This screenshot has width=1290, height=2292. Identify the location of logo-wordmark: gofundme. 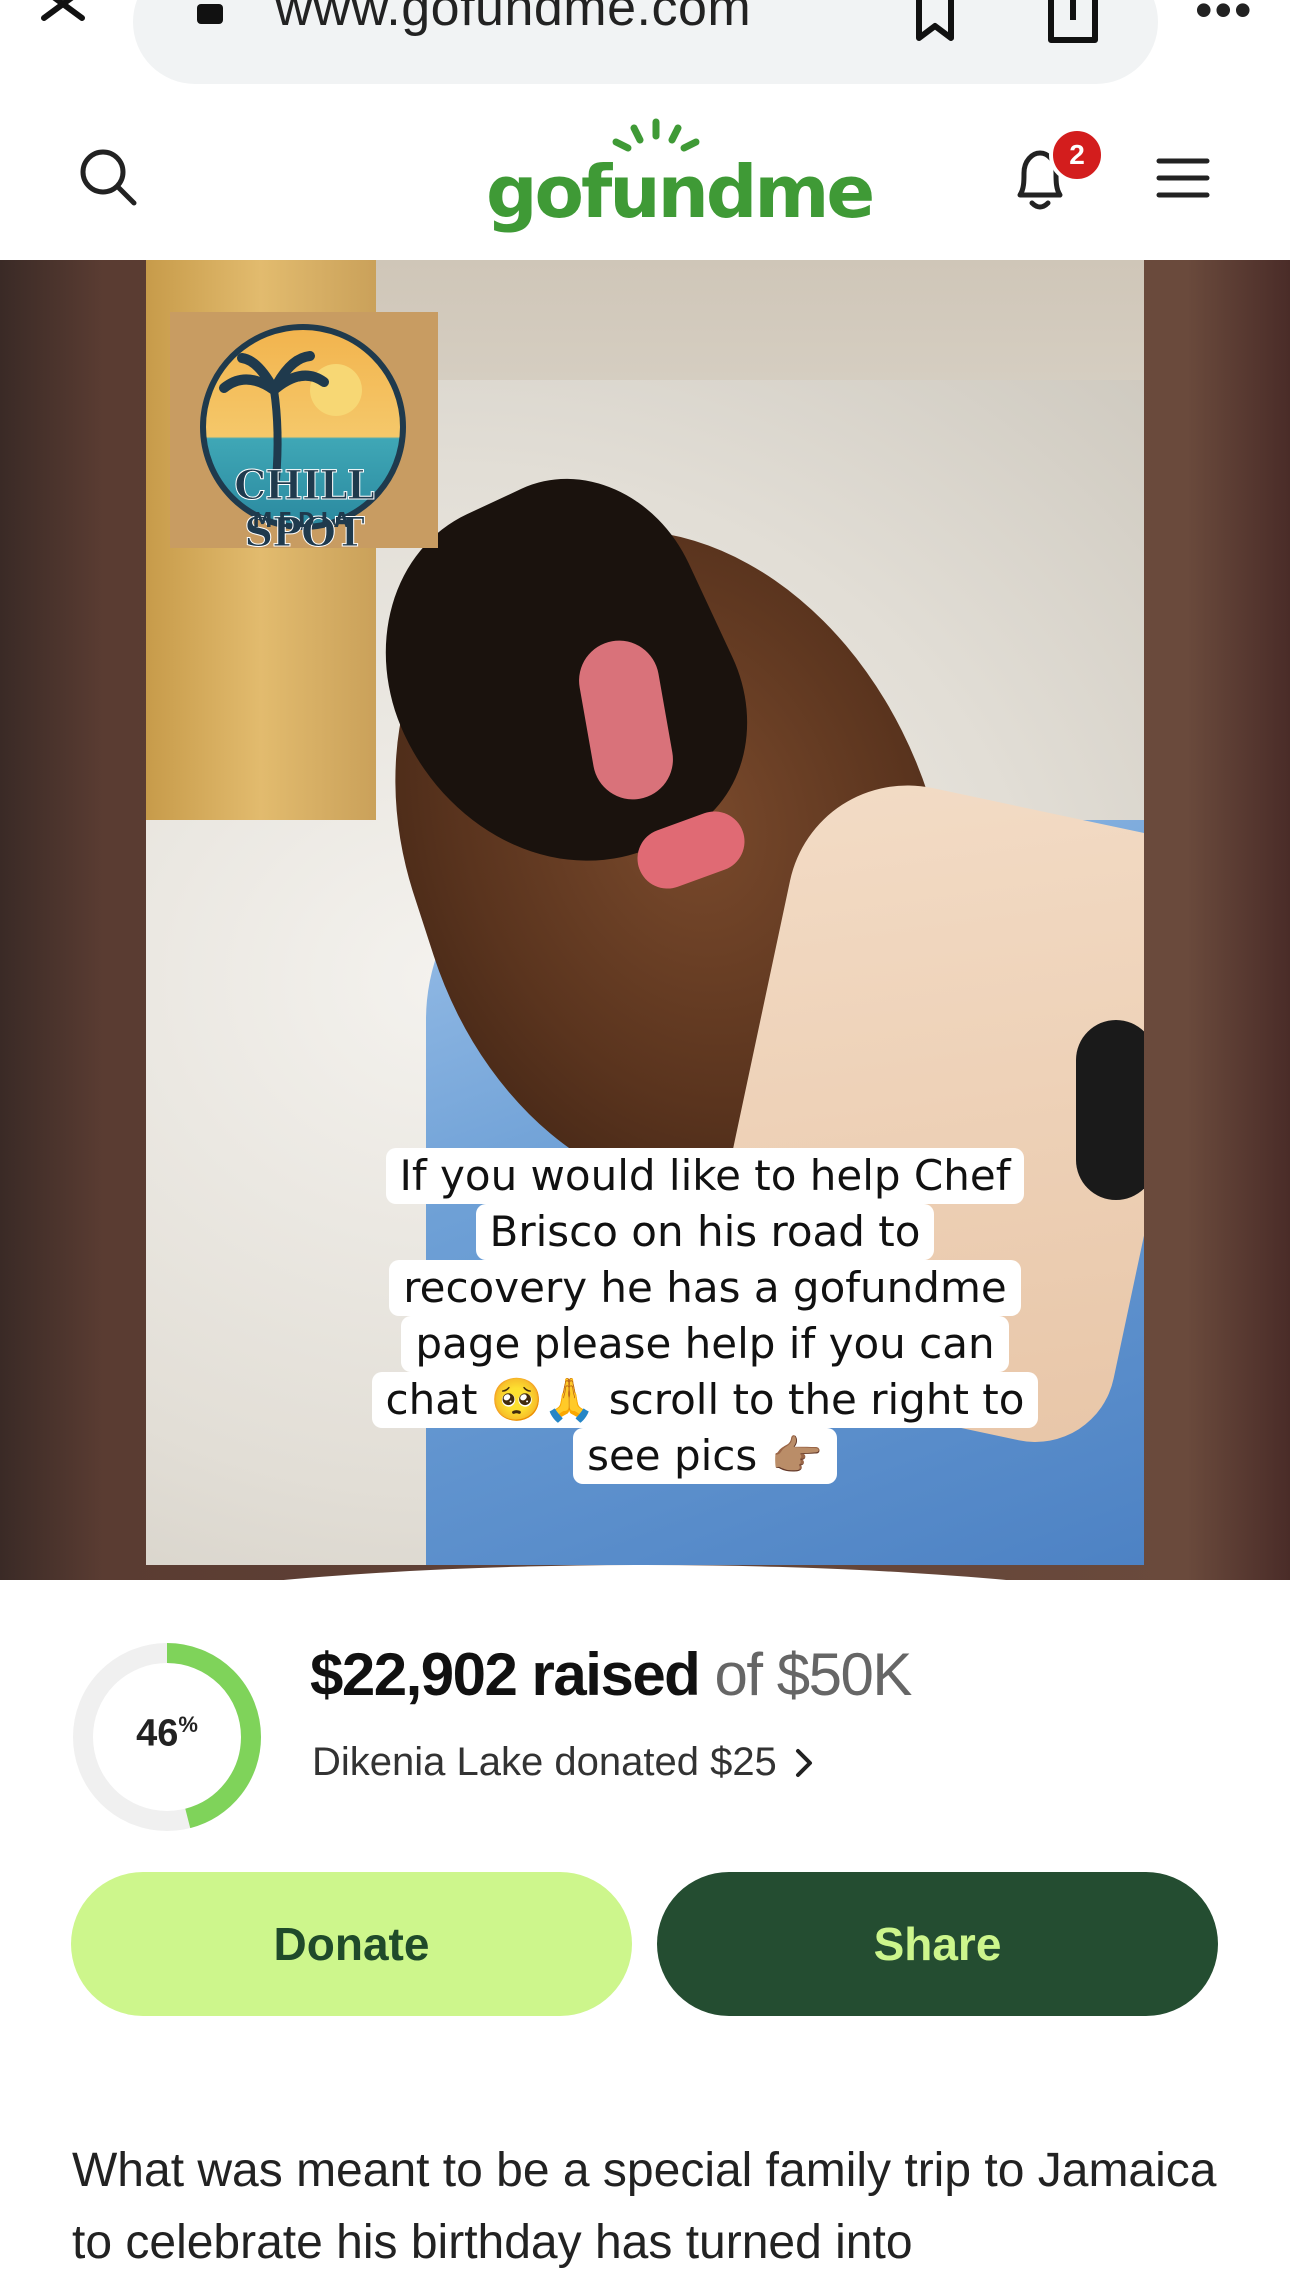
(680, 192).